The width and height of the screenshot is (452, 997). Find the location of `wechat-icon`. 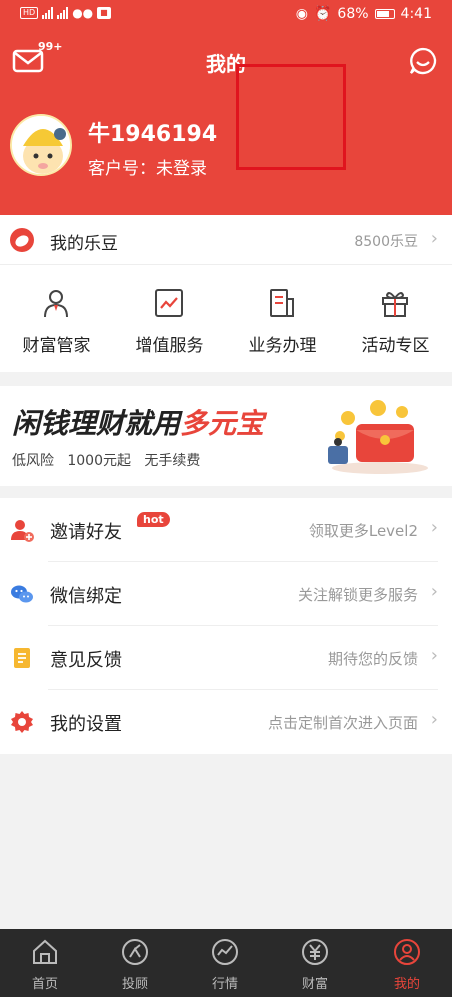

wechat-icon is located at coordinates (22, 594).